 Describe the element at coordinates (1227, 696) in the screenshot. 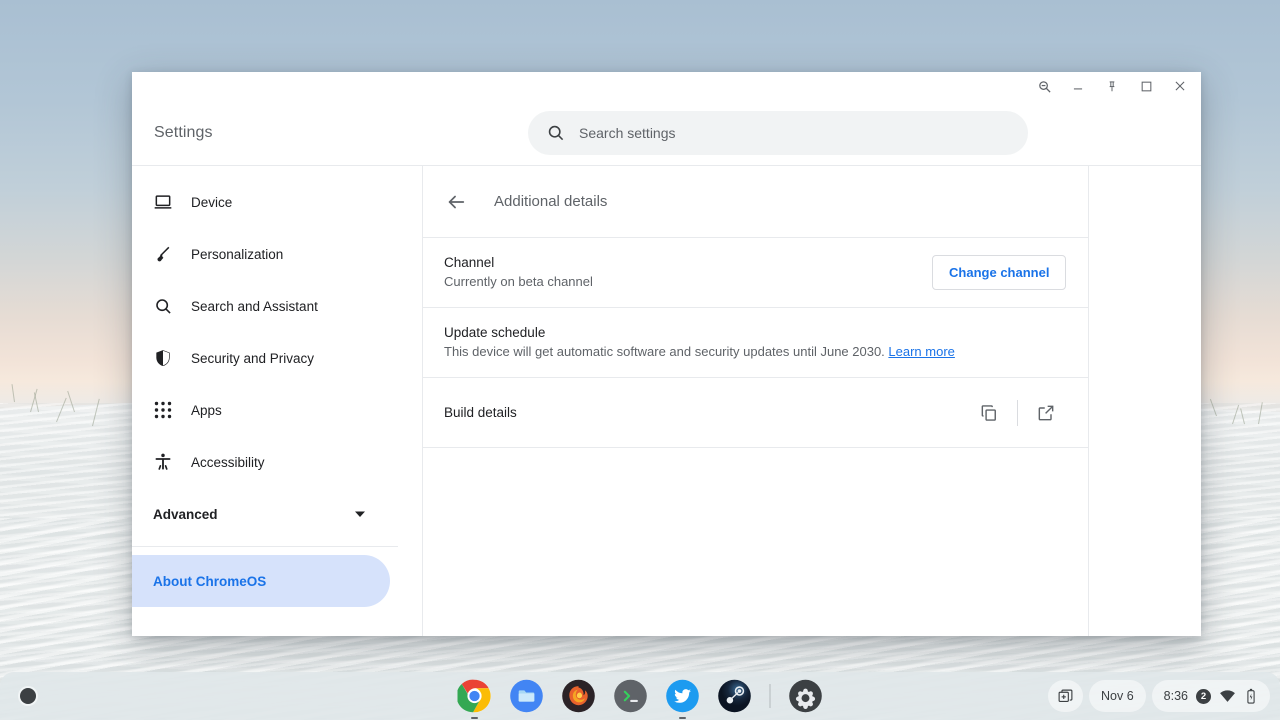

I see `wifi-icon` at that location.